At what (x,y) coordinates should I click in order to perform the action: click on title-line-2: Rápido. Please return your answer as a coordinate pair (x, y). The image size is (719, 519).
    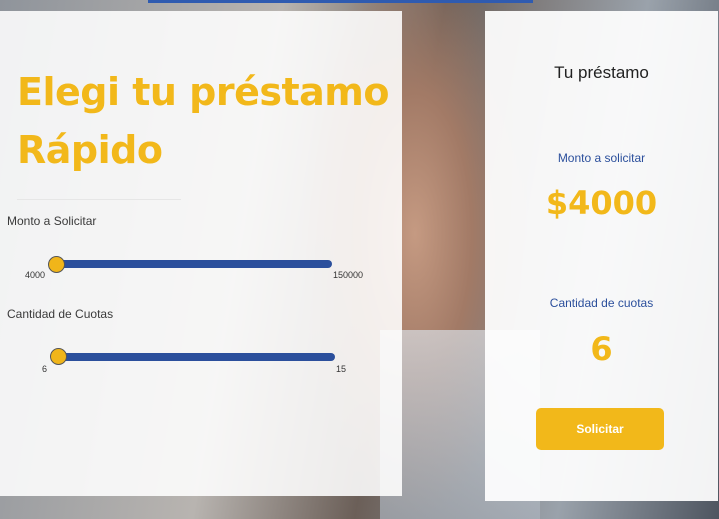
    Looking at the image, I should click on (90, 150).